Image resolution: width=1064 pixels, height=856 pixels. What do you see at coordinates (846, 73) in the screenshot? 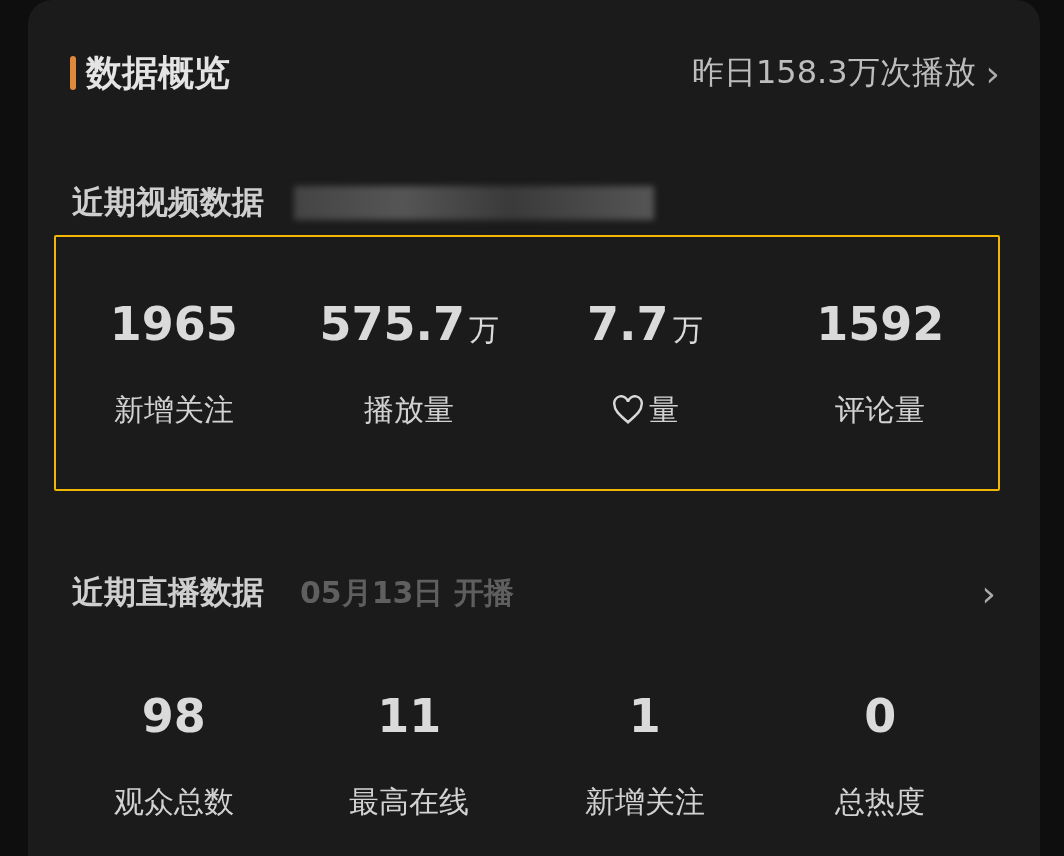
I see `plays-link: 昨日158.3万次播放 ›` at bounding box center [846, 73].